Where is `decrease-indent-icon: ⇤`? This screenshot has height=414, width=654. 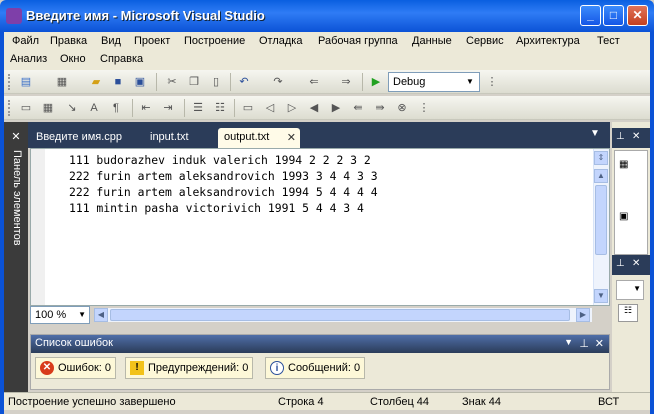
decrease-indent-icon: ⇤ is located at coordinates (146, 108).